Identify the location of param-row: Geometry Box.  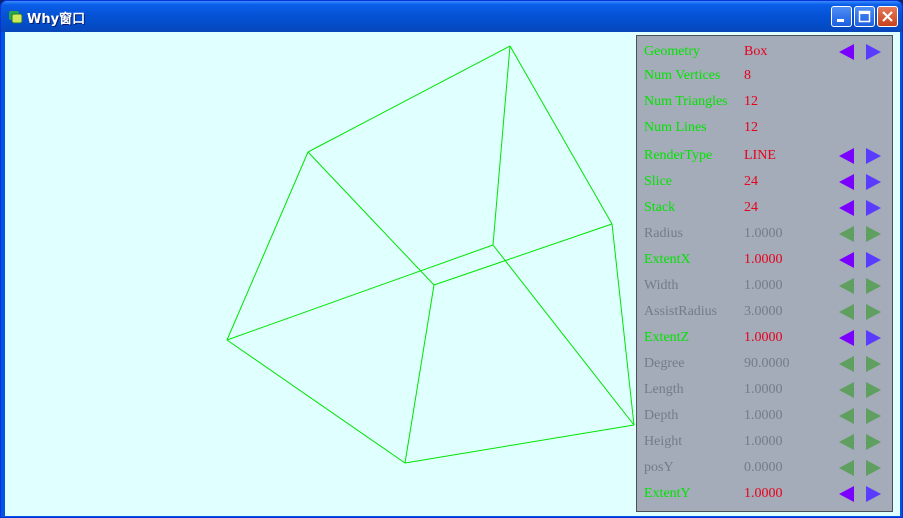
(764, 53).